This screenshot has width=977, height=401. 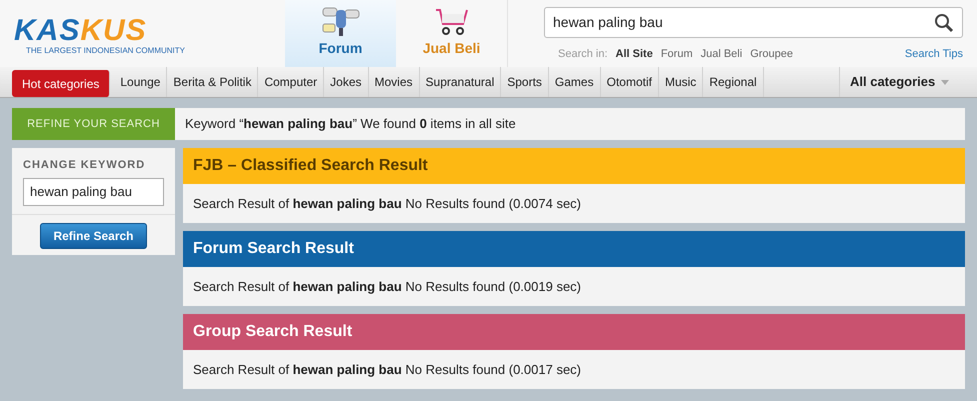 What do you see at coordinates (574, 203) in the screenshot?
I see `result-text: Search Result of hewan paling bau No Results found (0.0074 sec)` at bounding box center [574, 203].